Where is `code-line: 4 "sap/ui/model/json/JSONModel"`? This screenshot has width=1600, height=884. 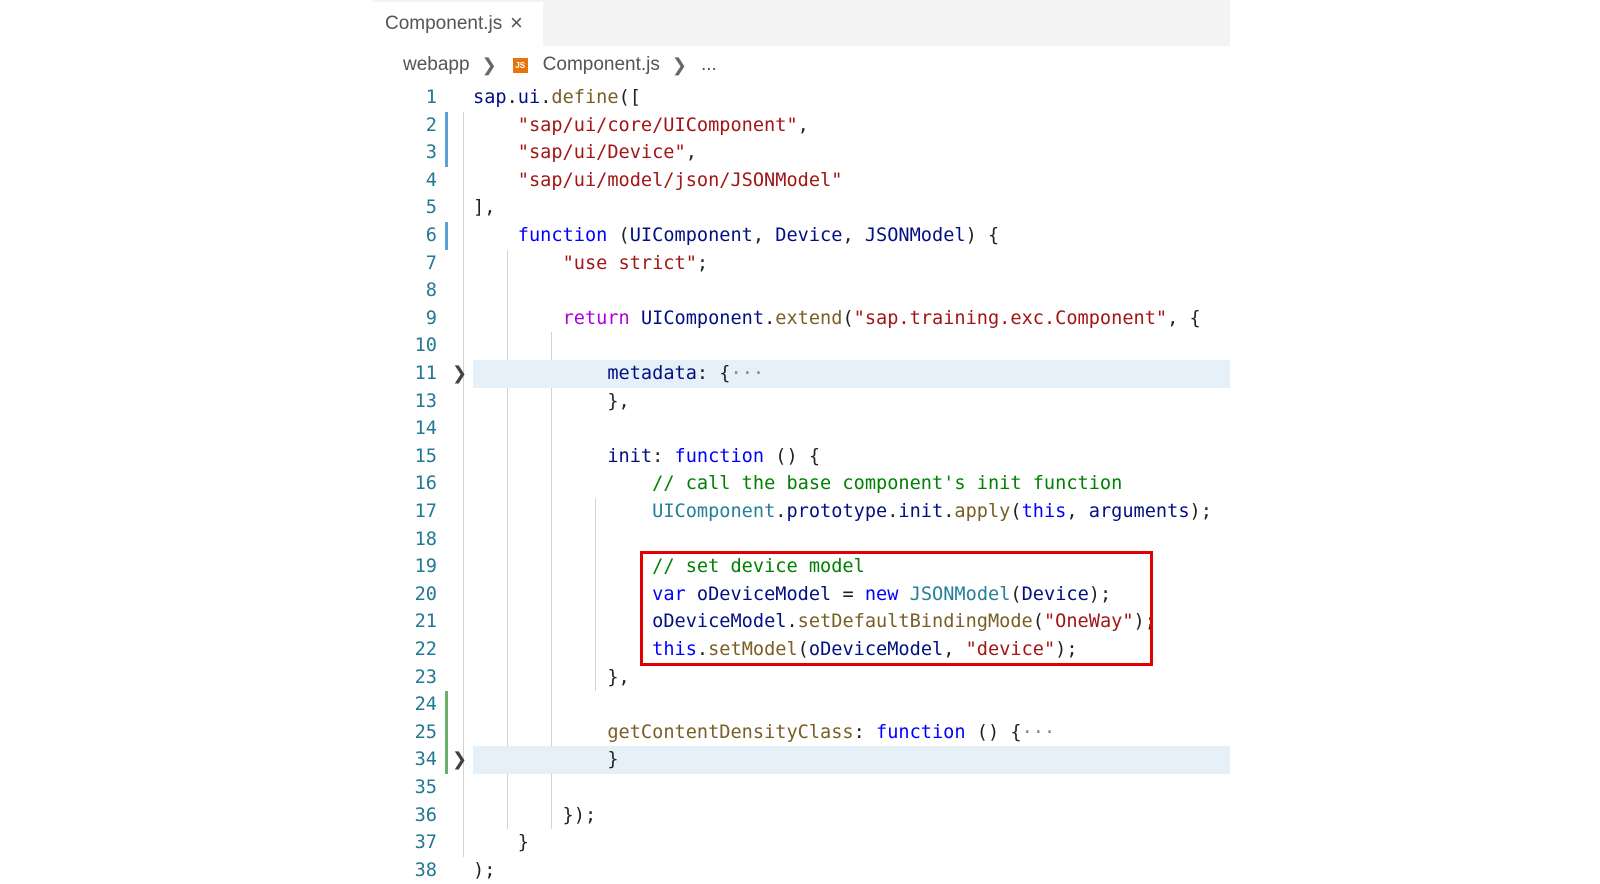 code-line: 4 "sap/ui/model/json/JSONModel" is located at coordinates (801, 181).